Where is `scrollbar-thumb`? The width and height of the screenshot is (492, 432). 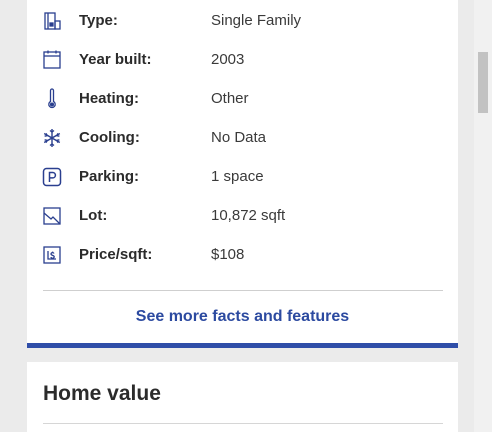
scrollbar-thumb is located at coordinates (483, 82).